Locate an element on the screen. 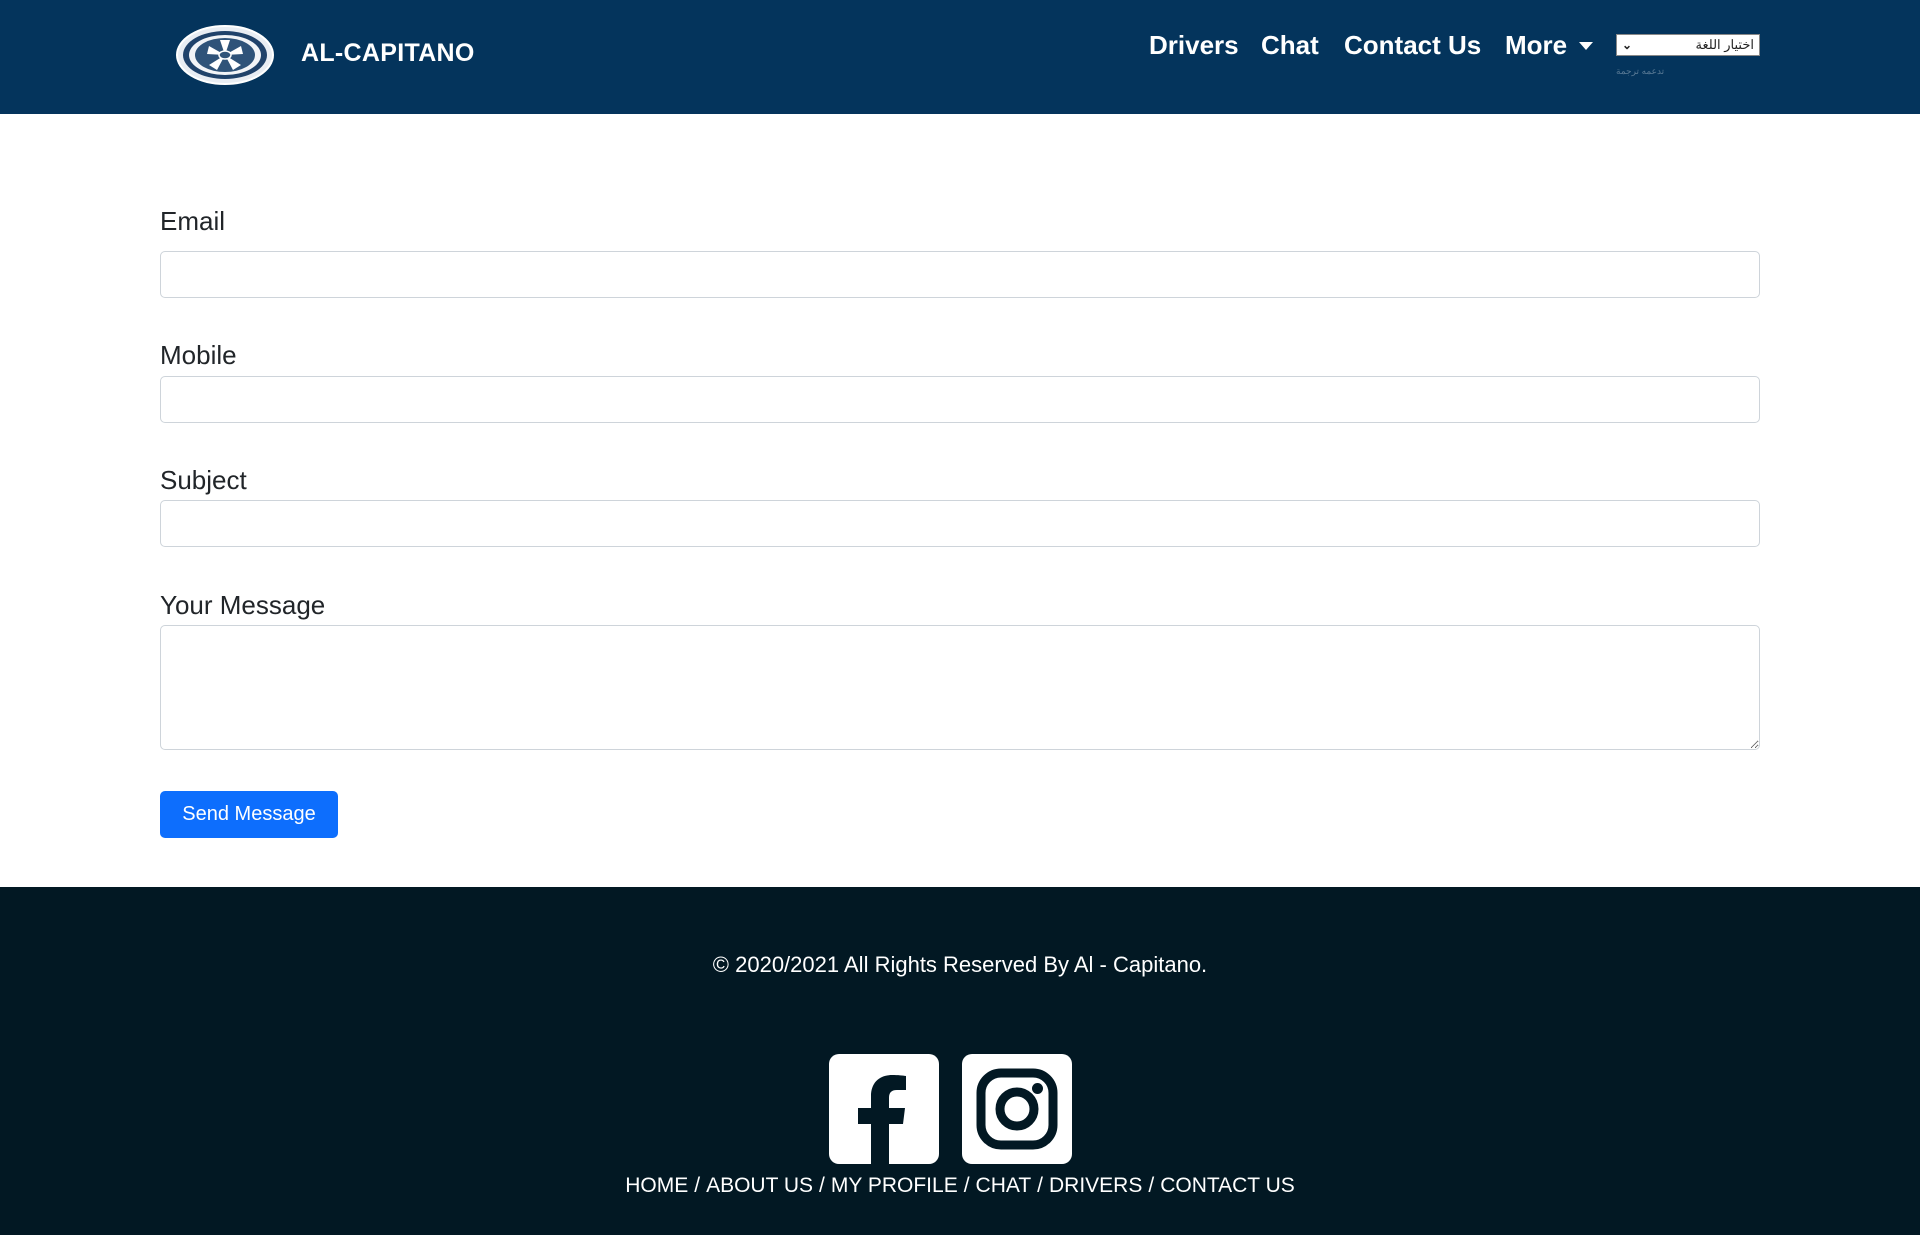 The height and width of the screenshot is (1235, 1920). send-message-button: Send Message is located at coordinates (249, 814).